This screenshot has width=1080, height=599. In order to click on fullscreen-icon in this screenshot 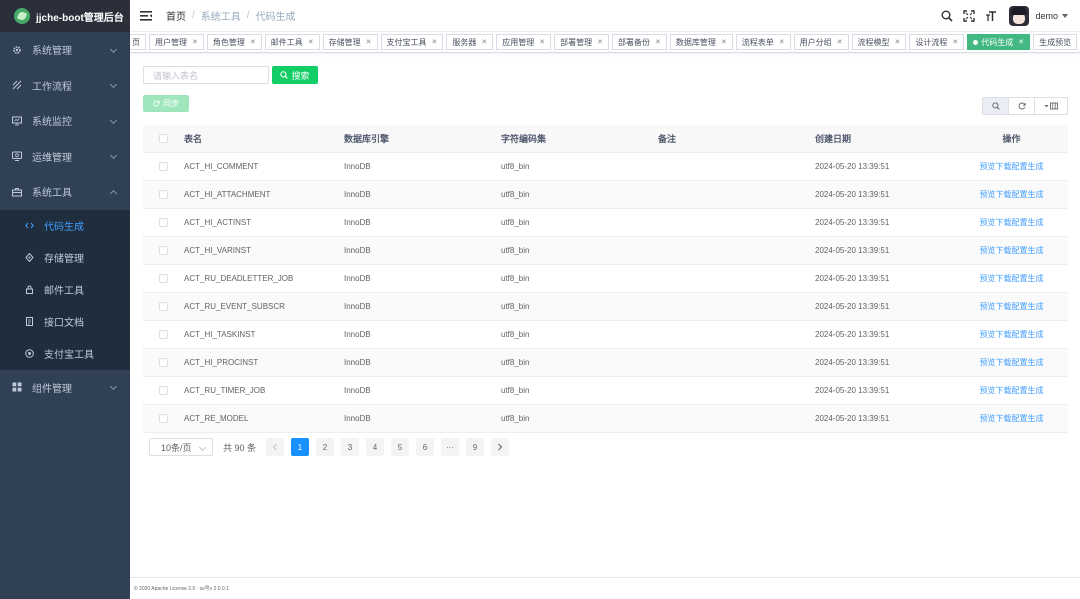, I will do `click(969, 16)`.